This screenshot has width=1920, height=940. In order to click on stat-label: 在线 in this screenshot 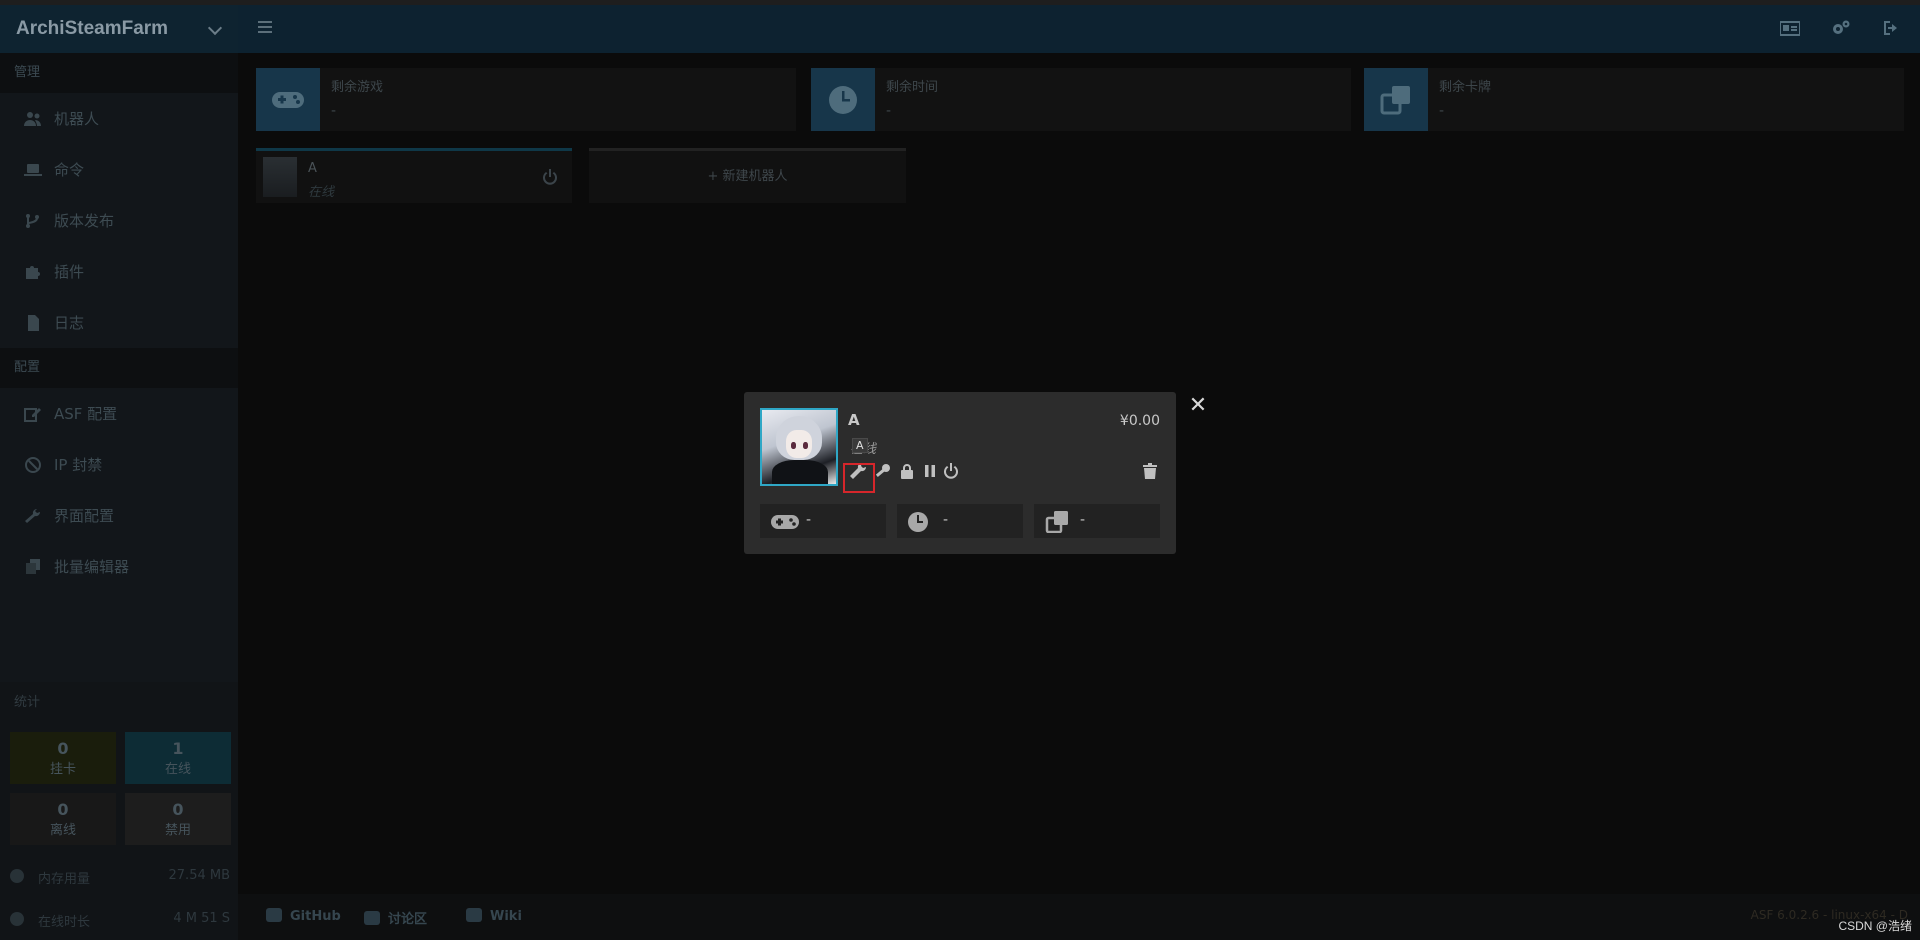, I will do `click(177, 769)`.